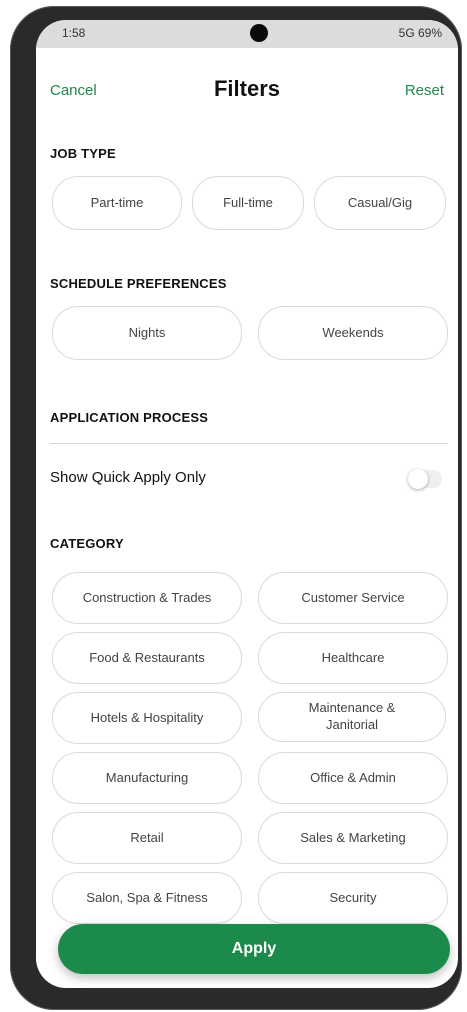  Describe the element at coordinates (147, 838) in the screenshot. I see `category-retail: Retail` at that location.